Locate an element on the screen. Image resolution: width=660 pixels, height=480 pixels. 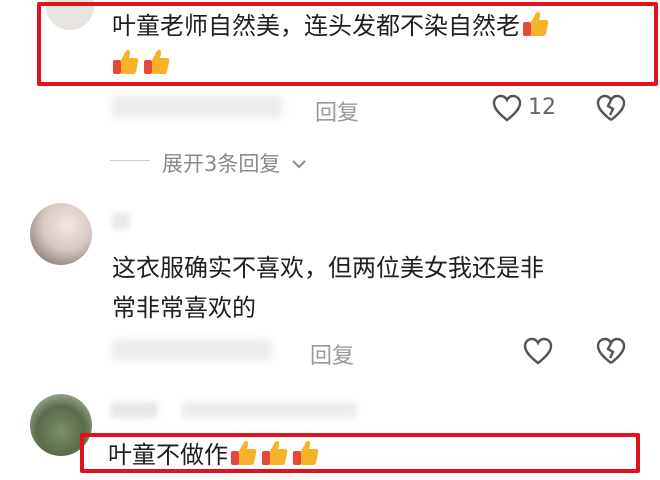
highlight-box is located at coordinates (360, 453).